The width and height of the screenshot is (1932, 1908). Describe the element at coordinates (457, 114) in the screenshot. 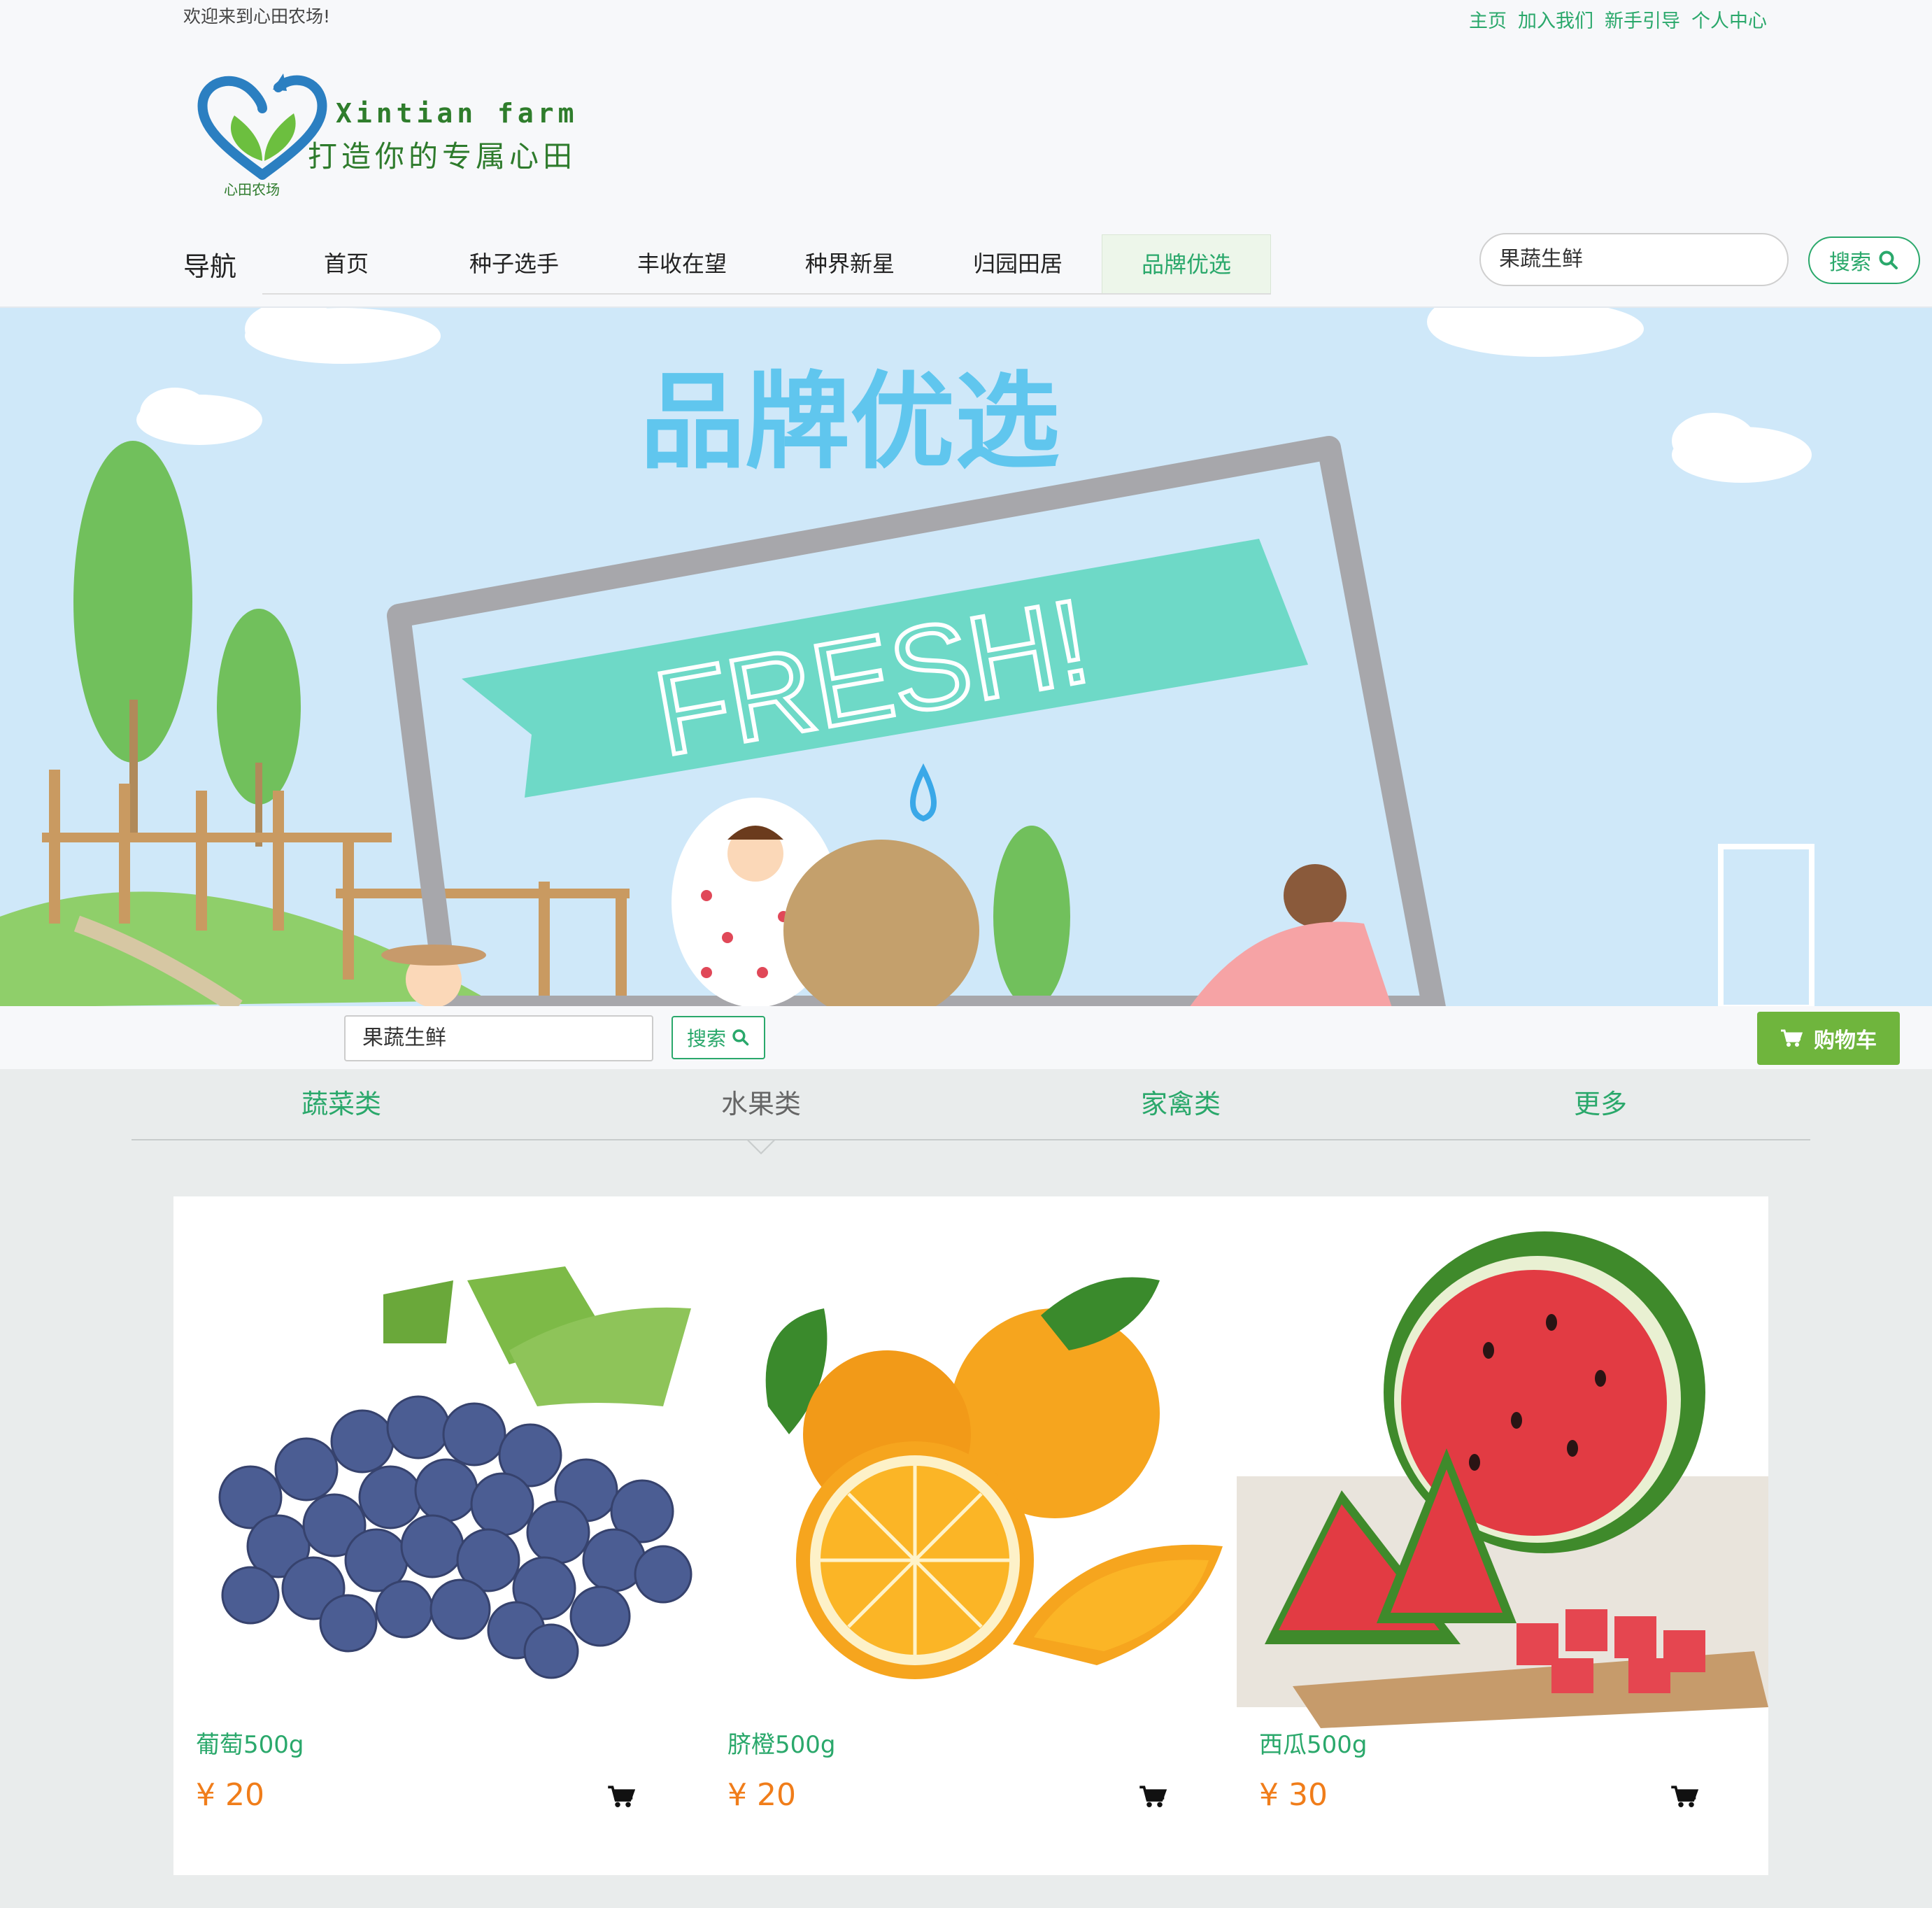

I see `brand-english-name: Xintian farm` at that location.